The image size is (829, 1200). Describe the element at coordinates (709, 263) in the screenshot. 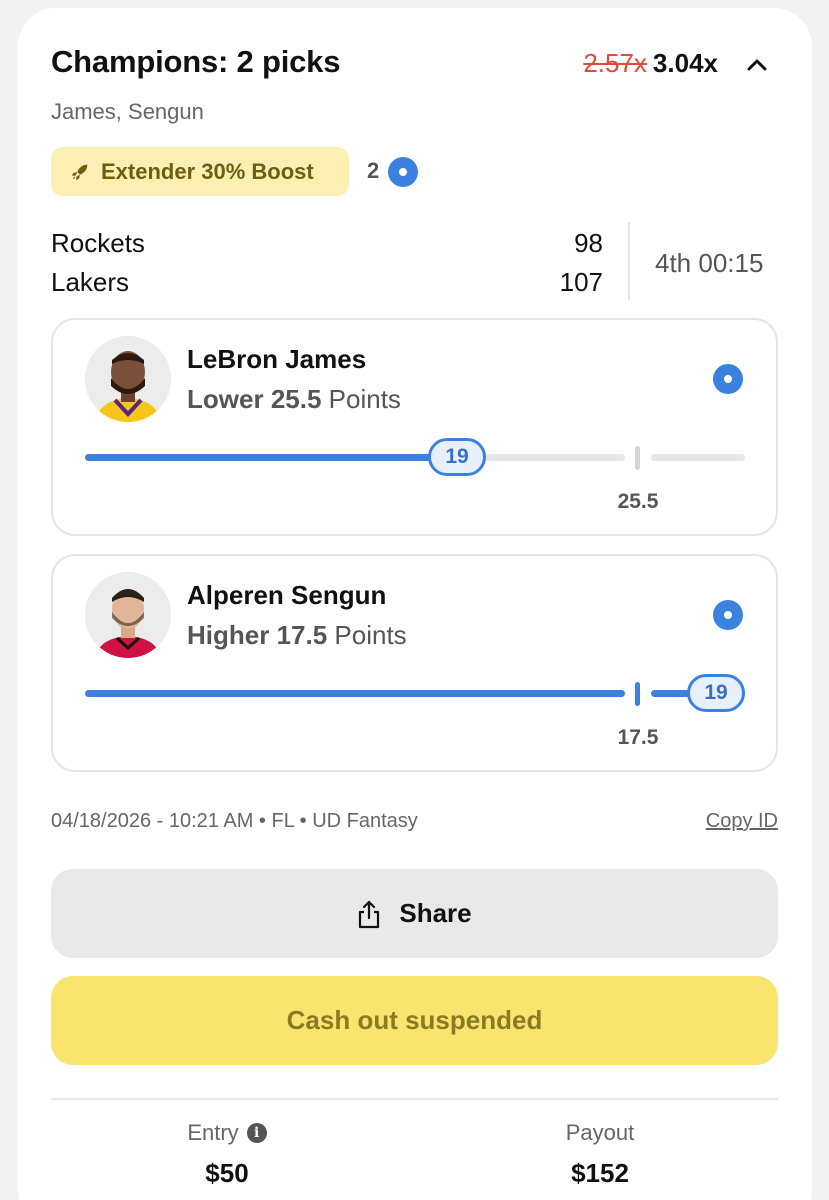

I see `game-clock: 4th 00:15` at that location.